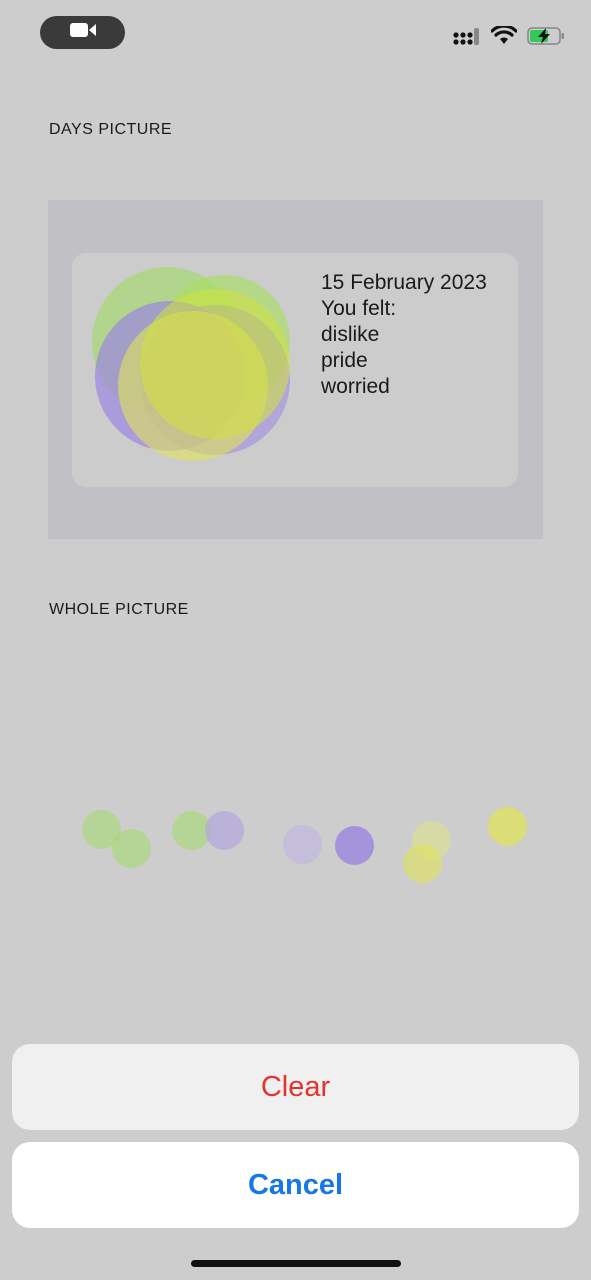 The height and width of the screenshot is (1280, 591). Describe the element at coordinates (546, 38) in the screenshot. I see `battery-charging-icon` at that location.